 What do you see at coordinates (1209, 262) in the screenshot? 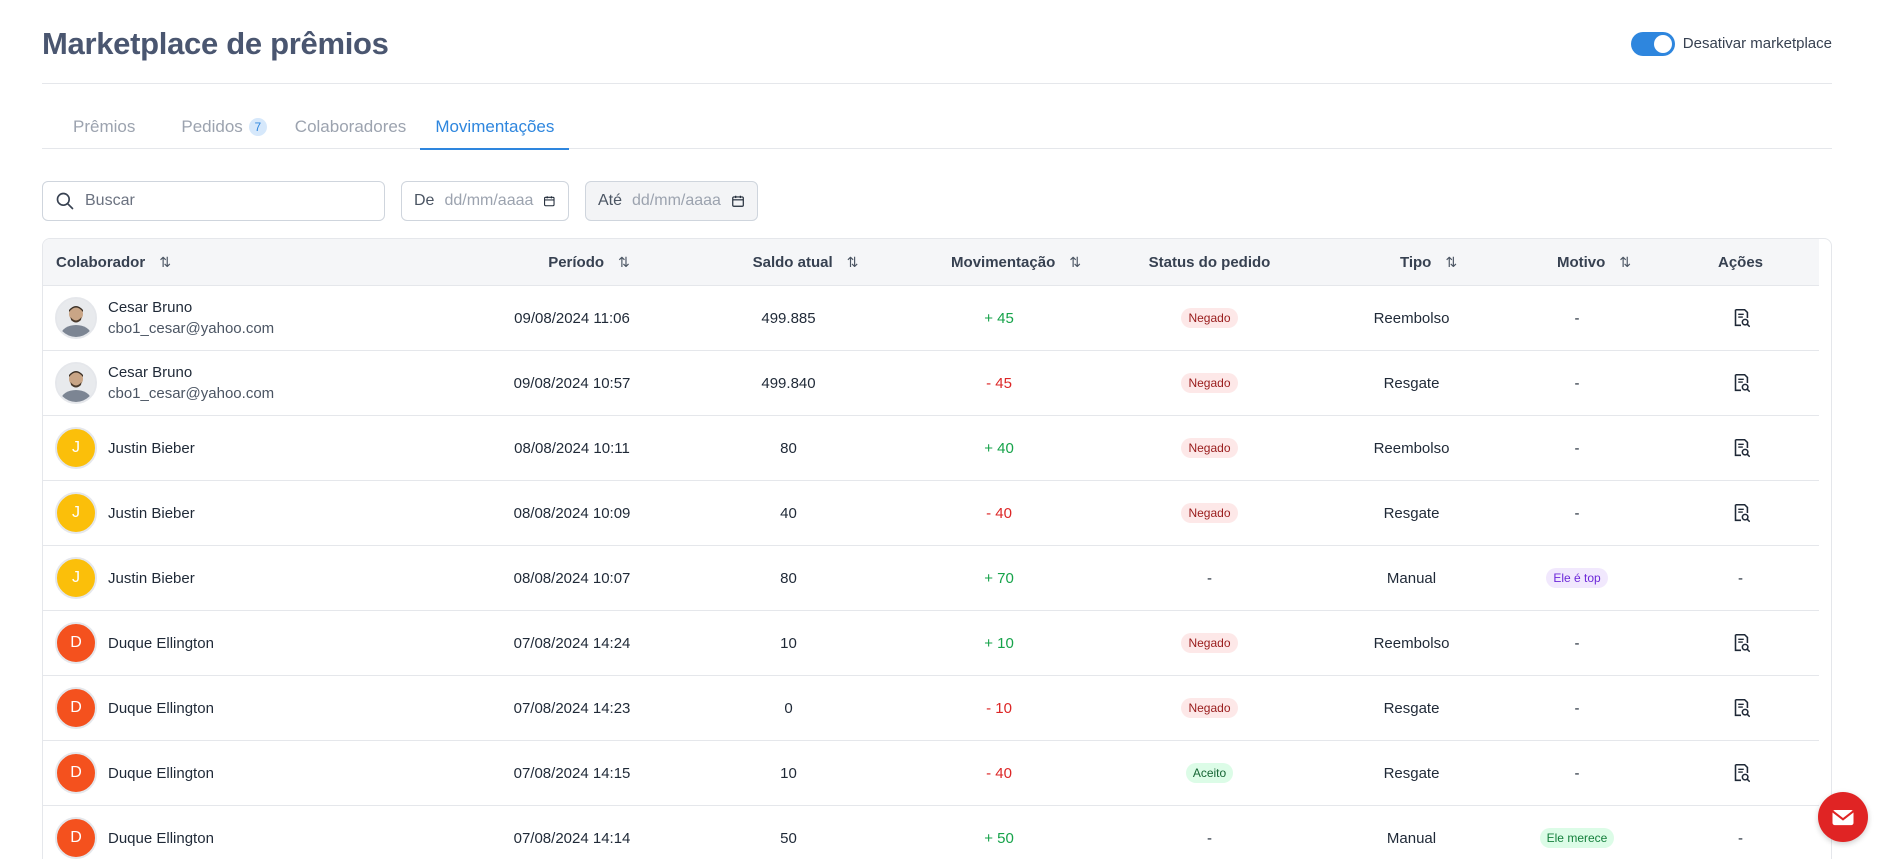
I see `header-status: Status do pedido` at bounding box center [1209, 262].